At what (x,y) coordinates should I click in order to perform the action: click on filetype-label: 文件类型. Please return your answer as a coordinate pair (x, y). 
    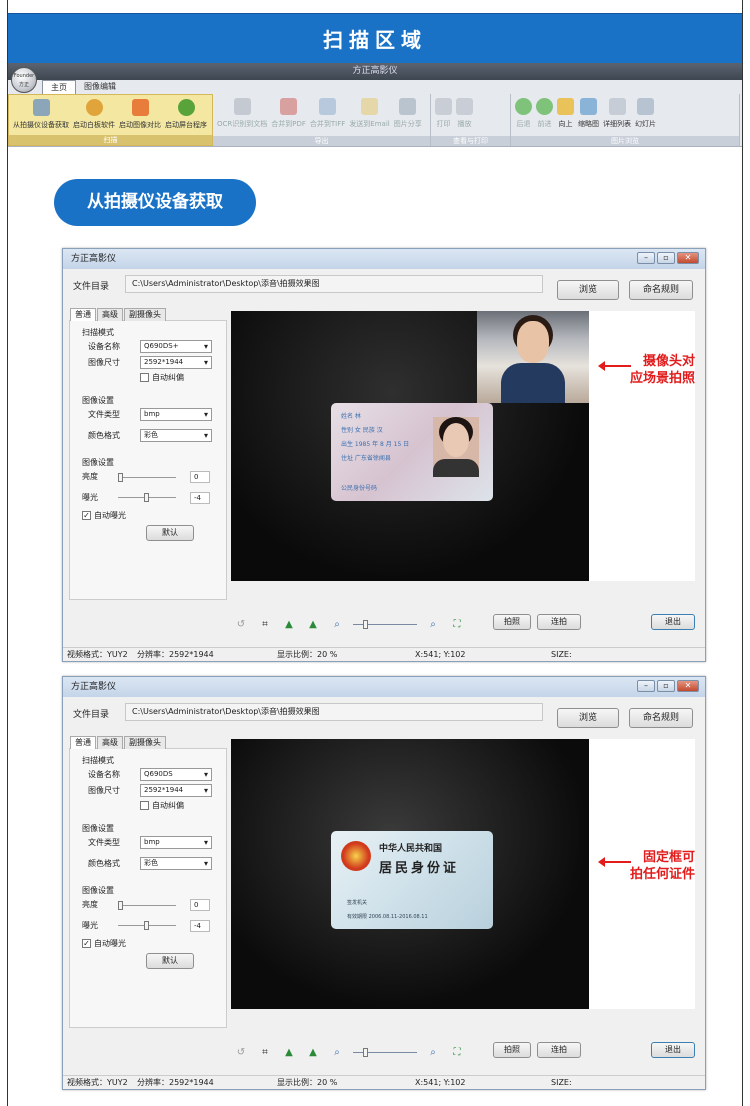
    Looking at the image, I should click on (104, 842).